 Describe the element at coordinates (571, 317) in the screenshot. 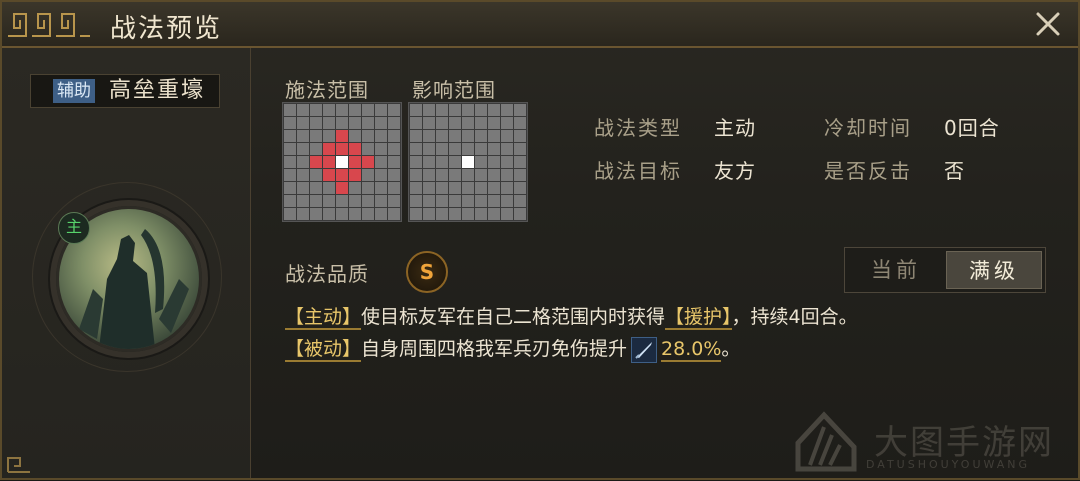

I see `description-line-active: 【主动】使目标友军在自己二格范围内时获得【援护】，持续4回合。` at that location.